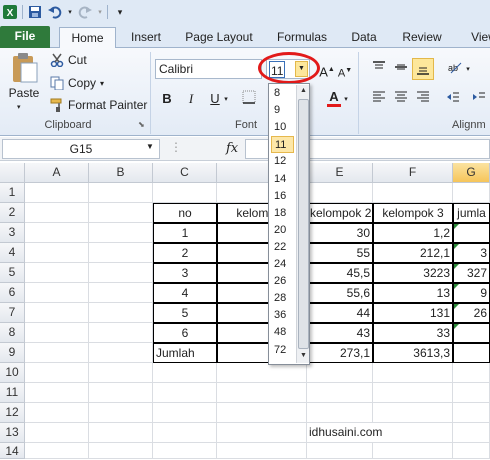  Describe the element at coordinates (303, 91) in the screenshot. I see `scroll-up-icon: ▲` at that location.